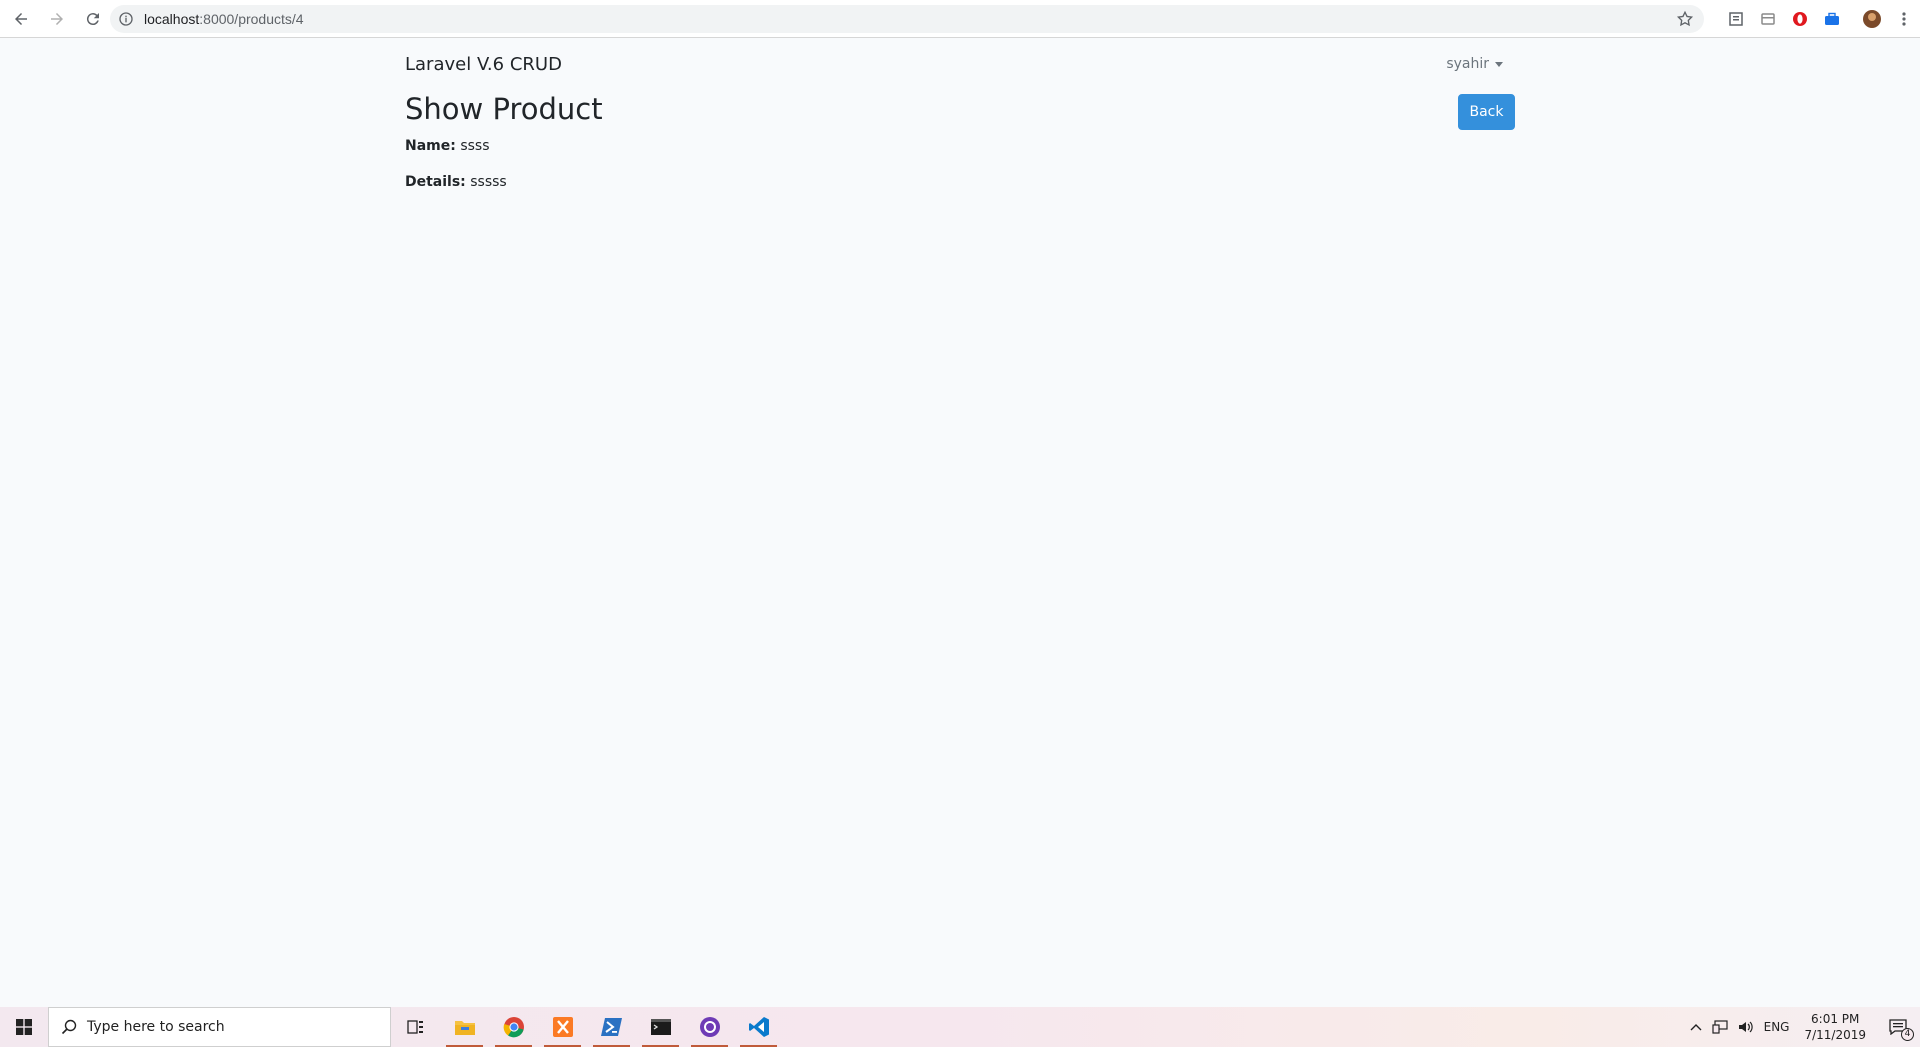 This screenshot has width=1920, height=1047. Describe the element at coordinates (907, 19) in the screenshot. I see `address-bar: localhost:8000/products/4` at that location.